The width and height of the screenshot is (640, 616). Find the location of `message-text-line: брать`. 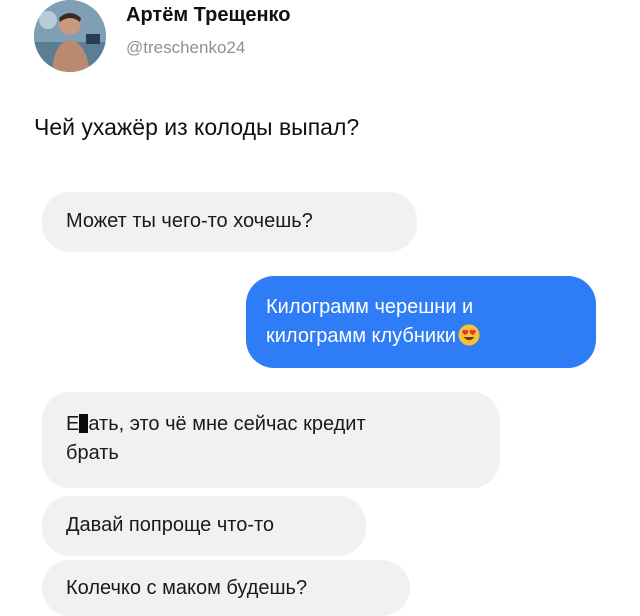

message-text-line: брать is located at coordinates (92, 453).